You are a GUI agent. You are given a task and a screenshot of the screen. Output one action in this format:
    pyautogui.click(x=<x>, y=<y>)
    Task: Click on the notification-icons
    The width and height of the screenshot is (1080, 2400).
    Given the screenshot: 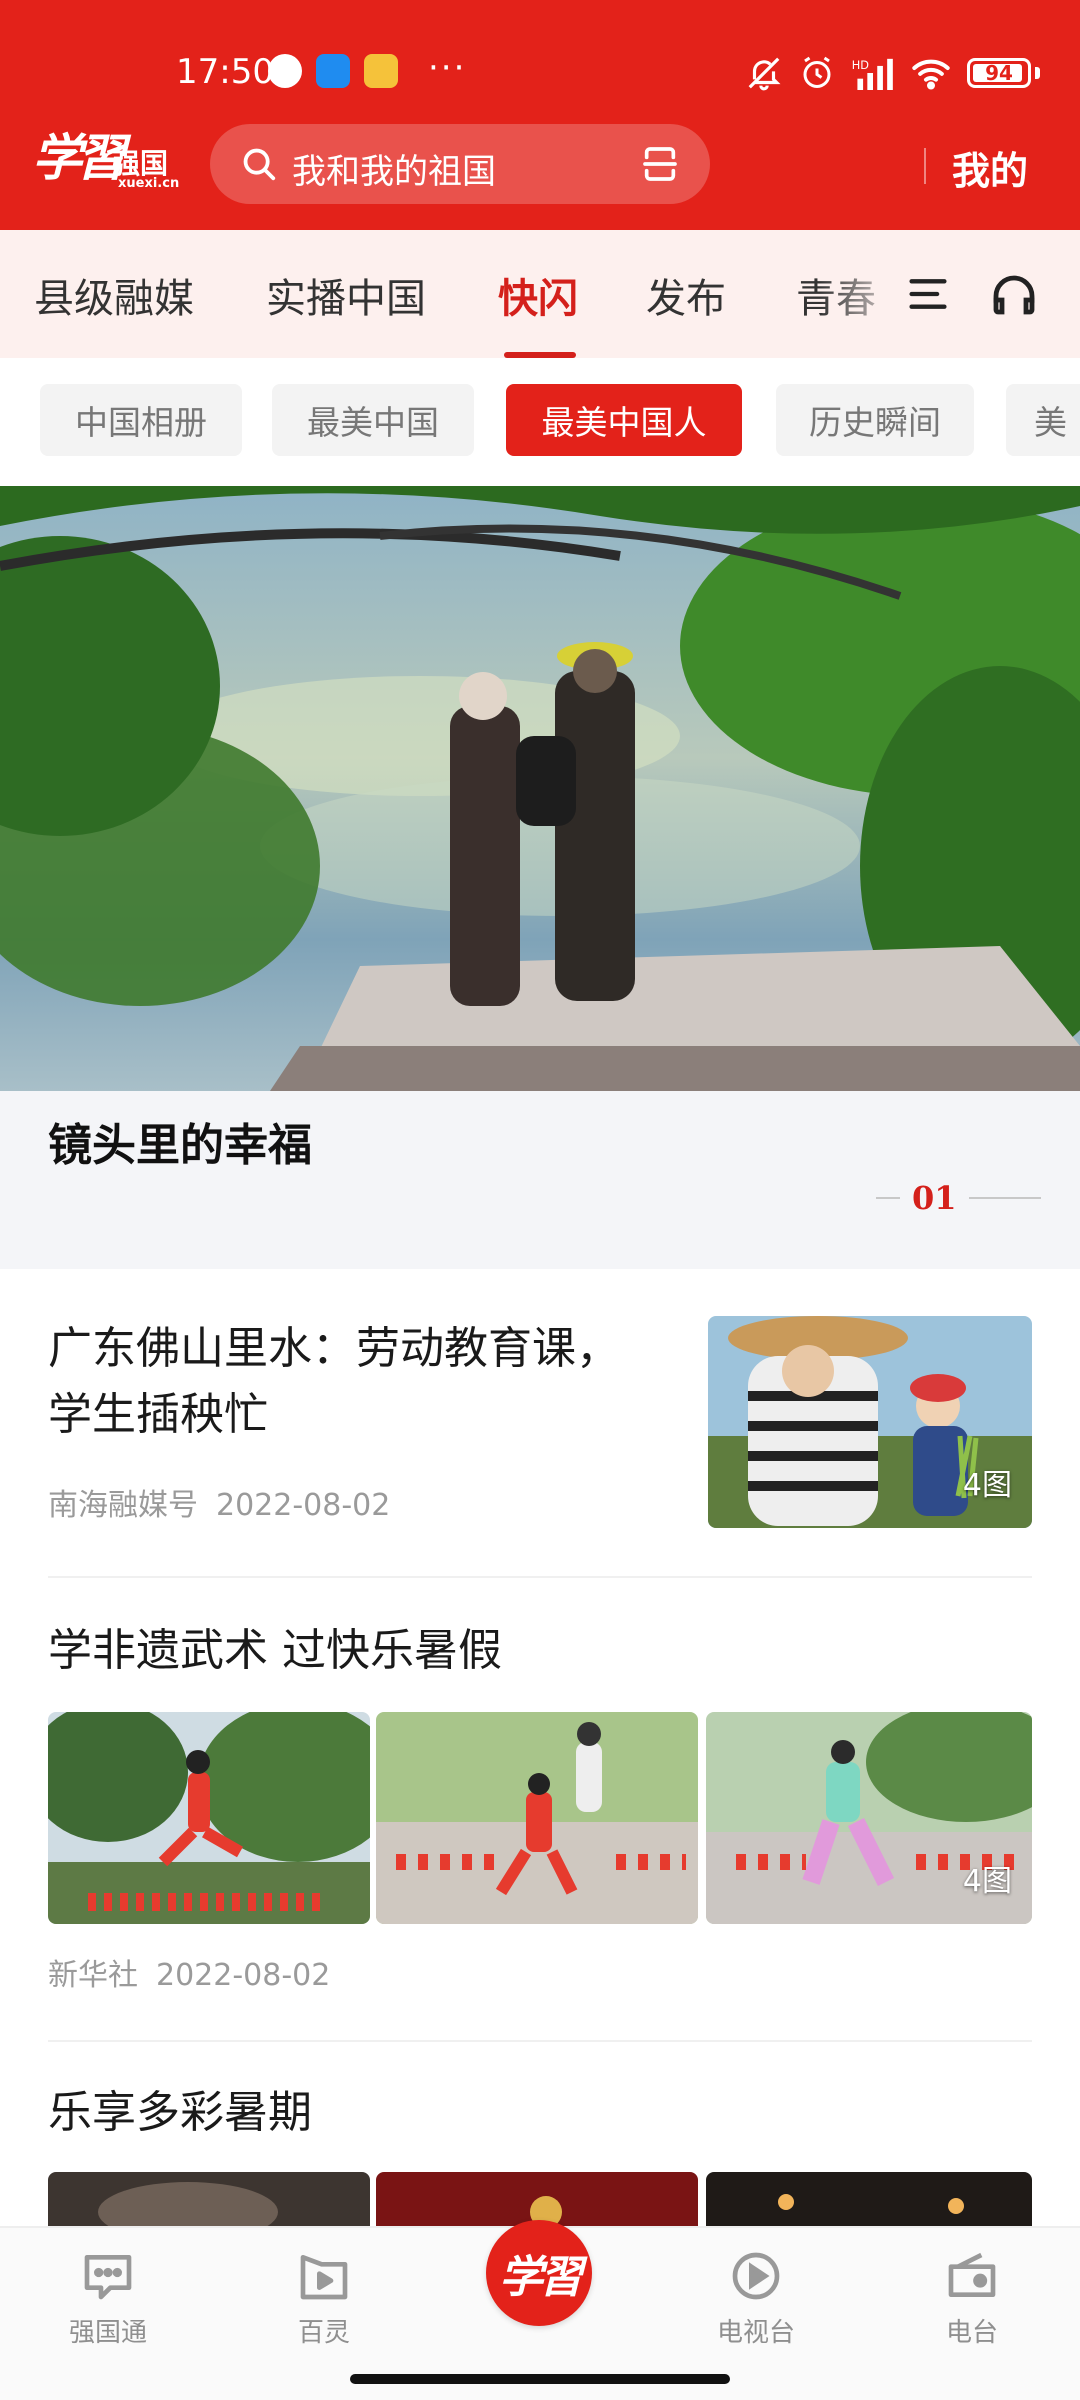 What is the action you would take?
    pyautogui.click(x=333, y=71)
    